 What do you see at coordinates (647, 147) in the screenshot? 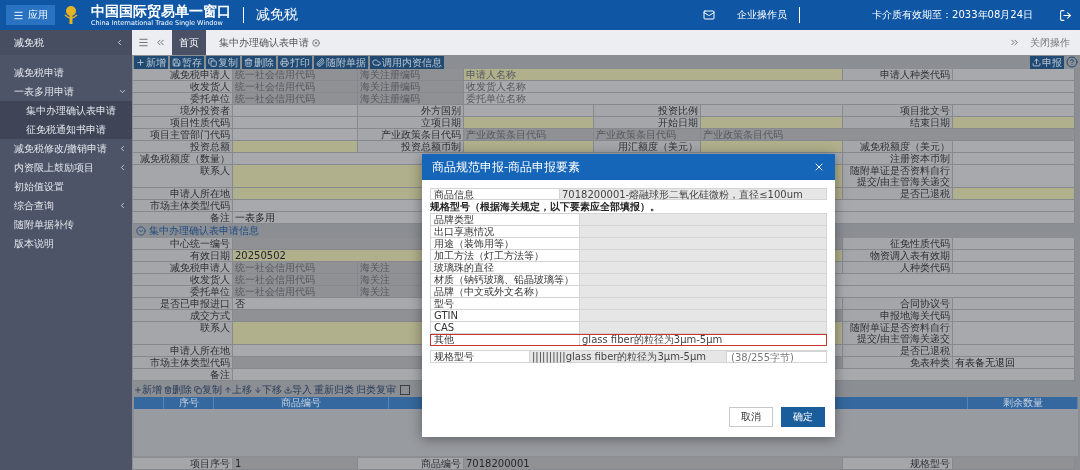
I see `field-label: 用汇额度（美元）` at bounding box center [647, 147].